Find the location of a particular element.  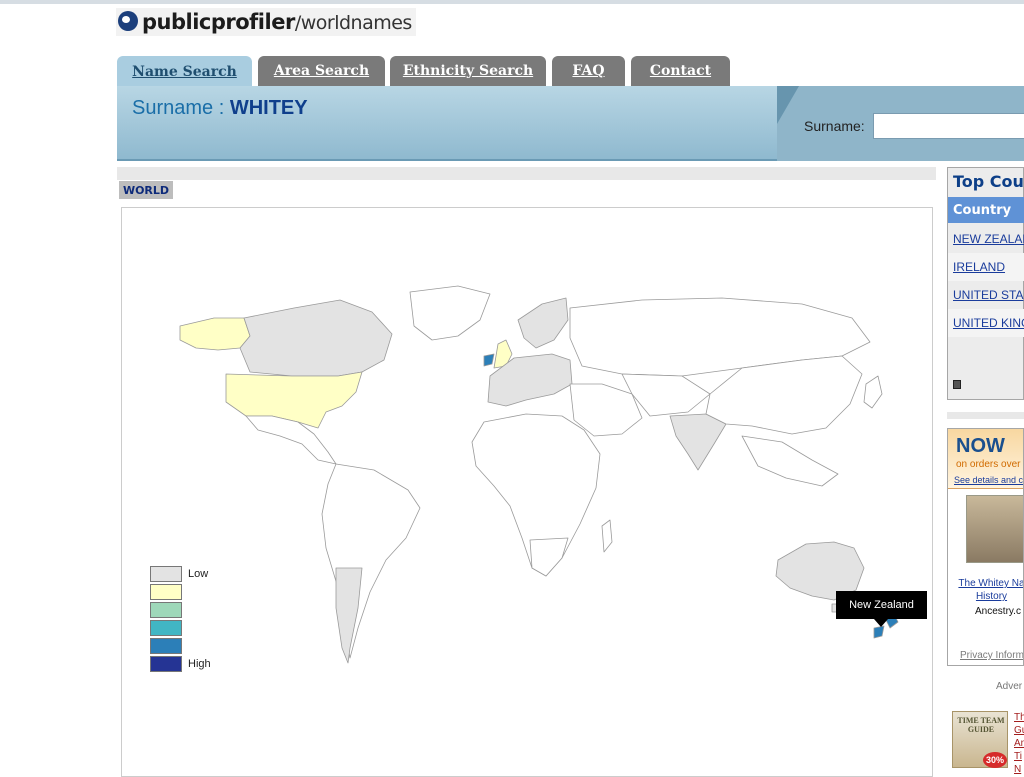

book-link-0: Th is located at coordinates (1019, 717).